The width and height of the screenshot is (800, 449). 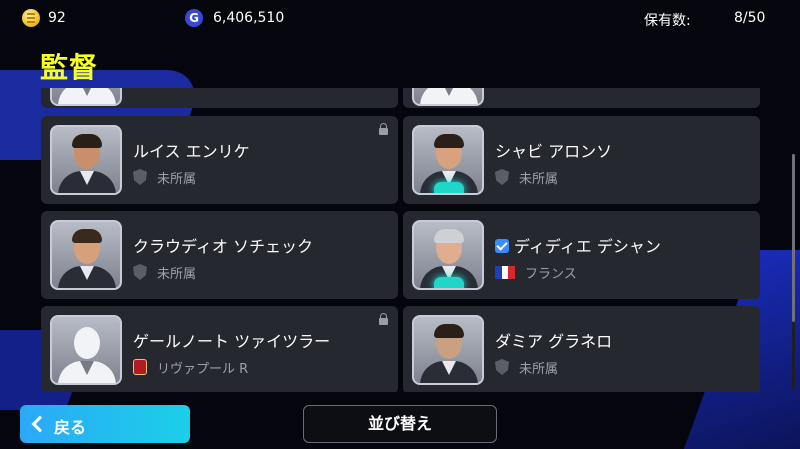 I want to click on gp-count: 6,406,510, so click(x=249, y=18).